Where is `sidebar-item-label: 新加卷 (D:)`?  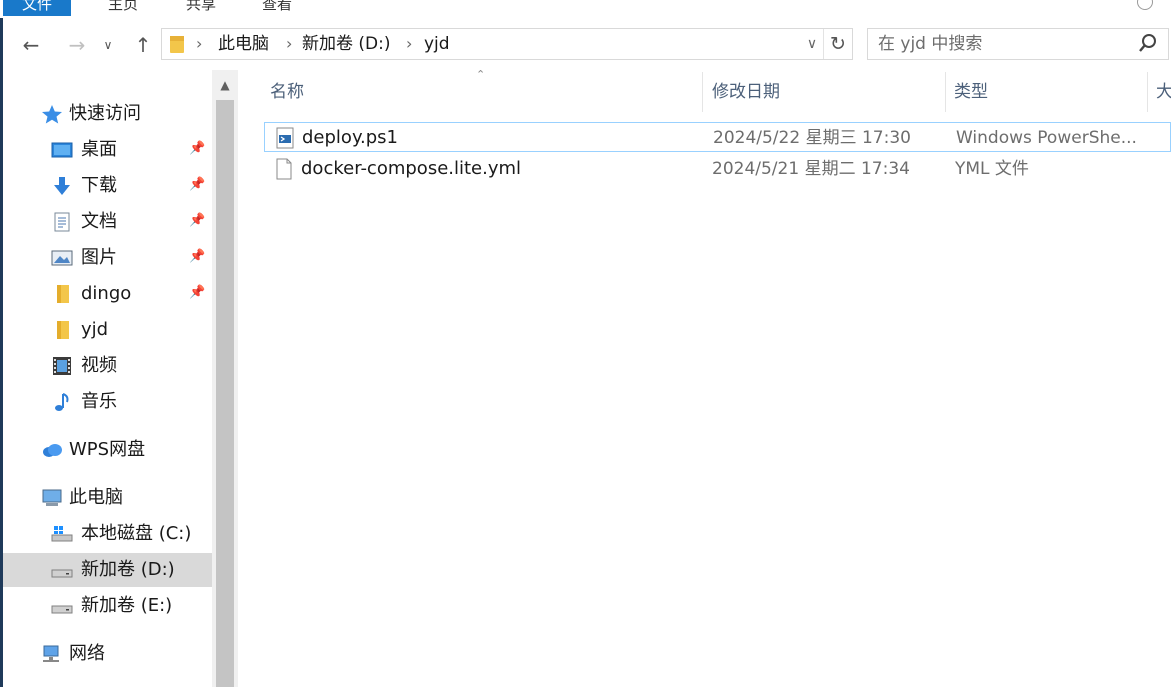 sidebar-item-label: 新加卷 (D:) is located at coordinates (128, 569).